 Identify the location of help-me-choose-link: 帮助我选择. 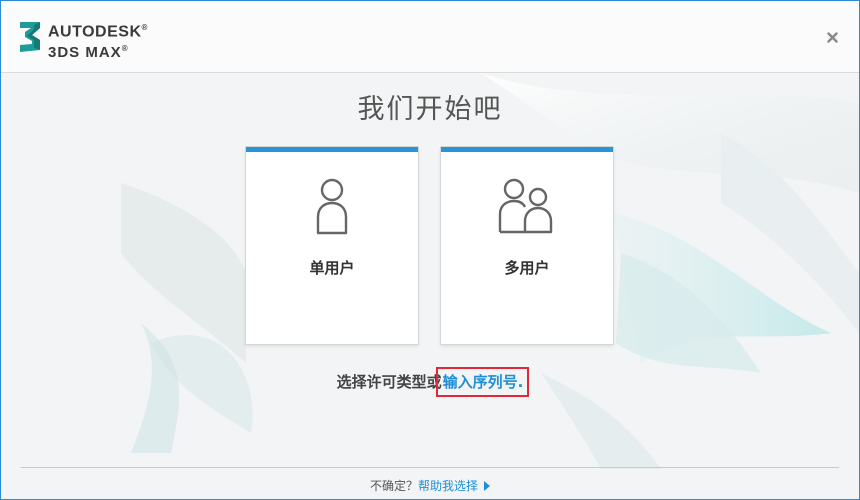
(454, 486).